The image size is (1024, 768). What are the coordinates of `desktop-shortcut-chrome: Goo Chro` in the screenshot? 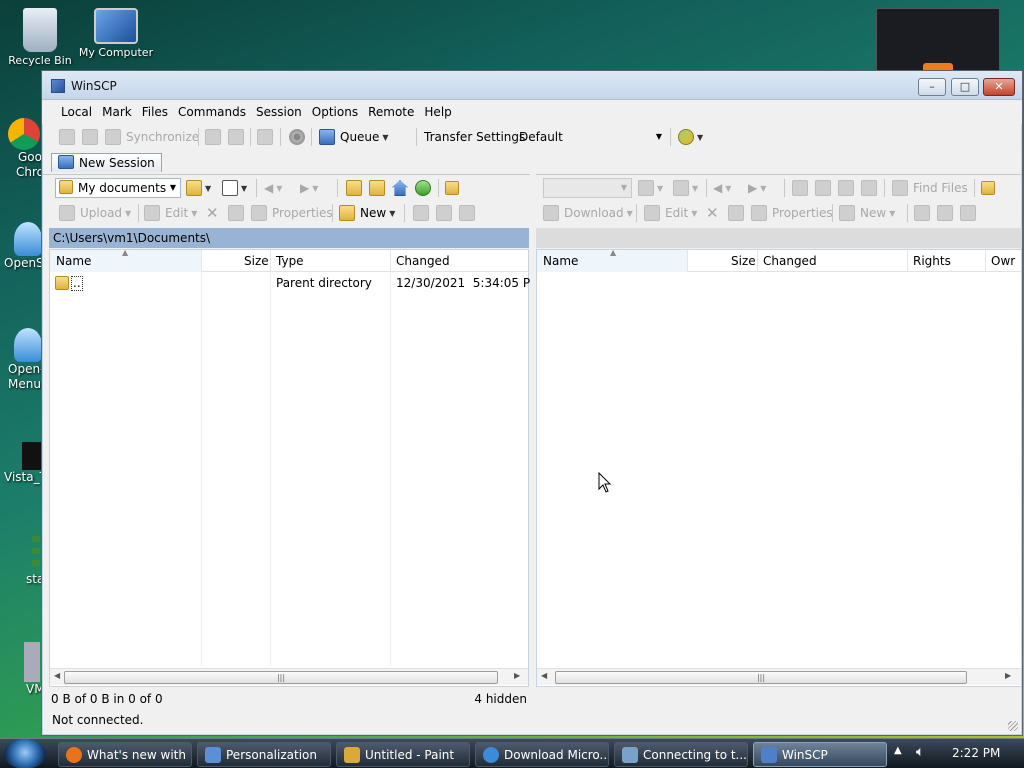 It's located at (22, 149).